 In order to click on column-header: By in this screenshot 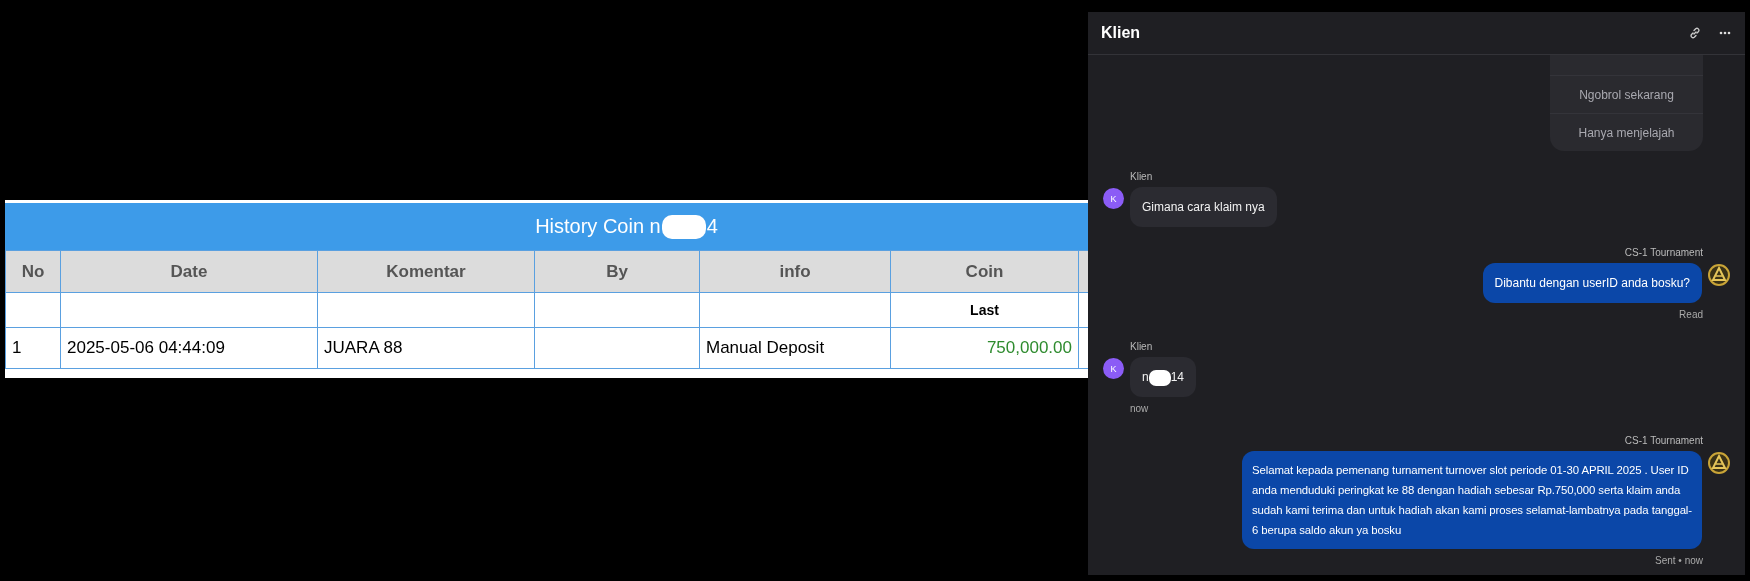, I will do `click(617, 271)`.